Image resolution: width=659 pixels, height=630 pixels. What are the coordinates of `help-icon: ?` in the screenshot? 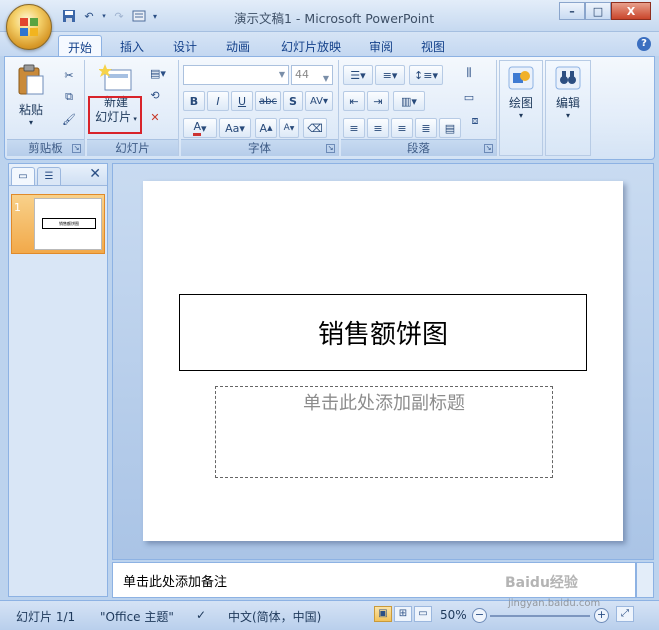 It's located at (644, 44).